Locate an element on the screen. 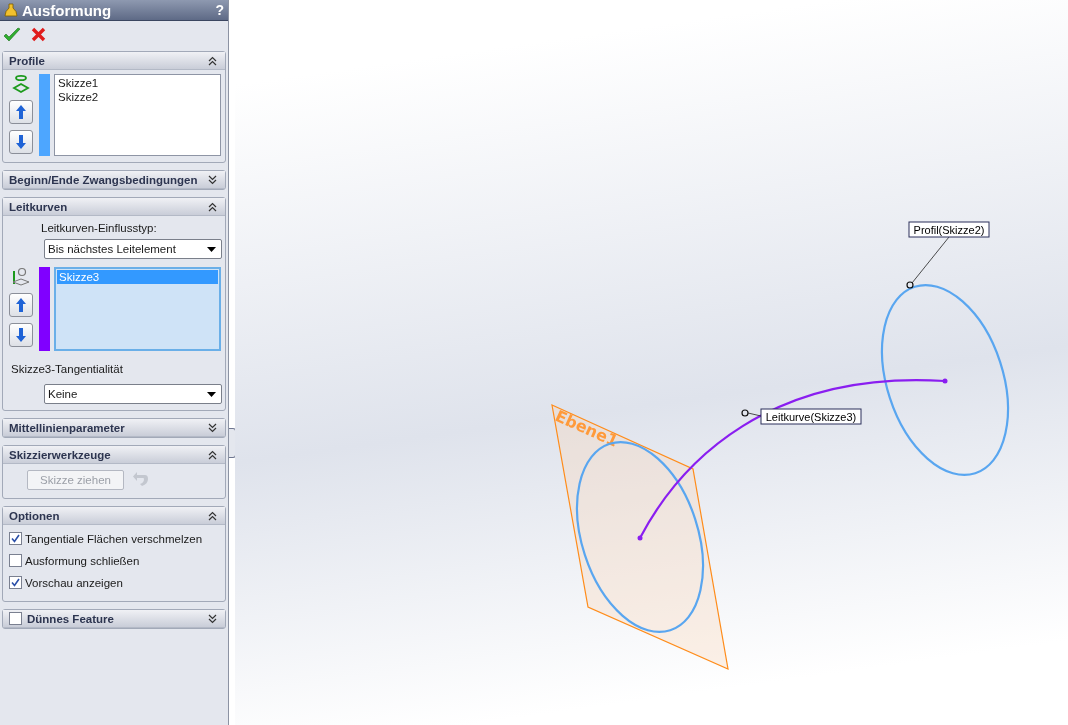 Image resolution: width=1068 pixels, height=725 pixels. help-button: ? is located at coordinates (219, 10).